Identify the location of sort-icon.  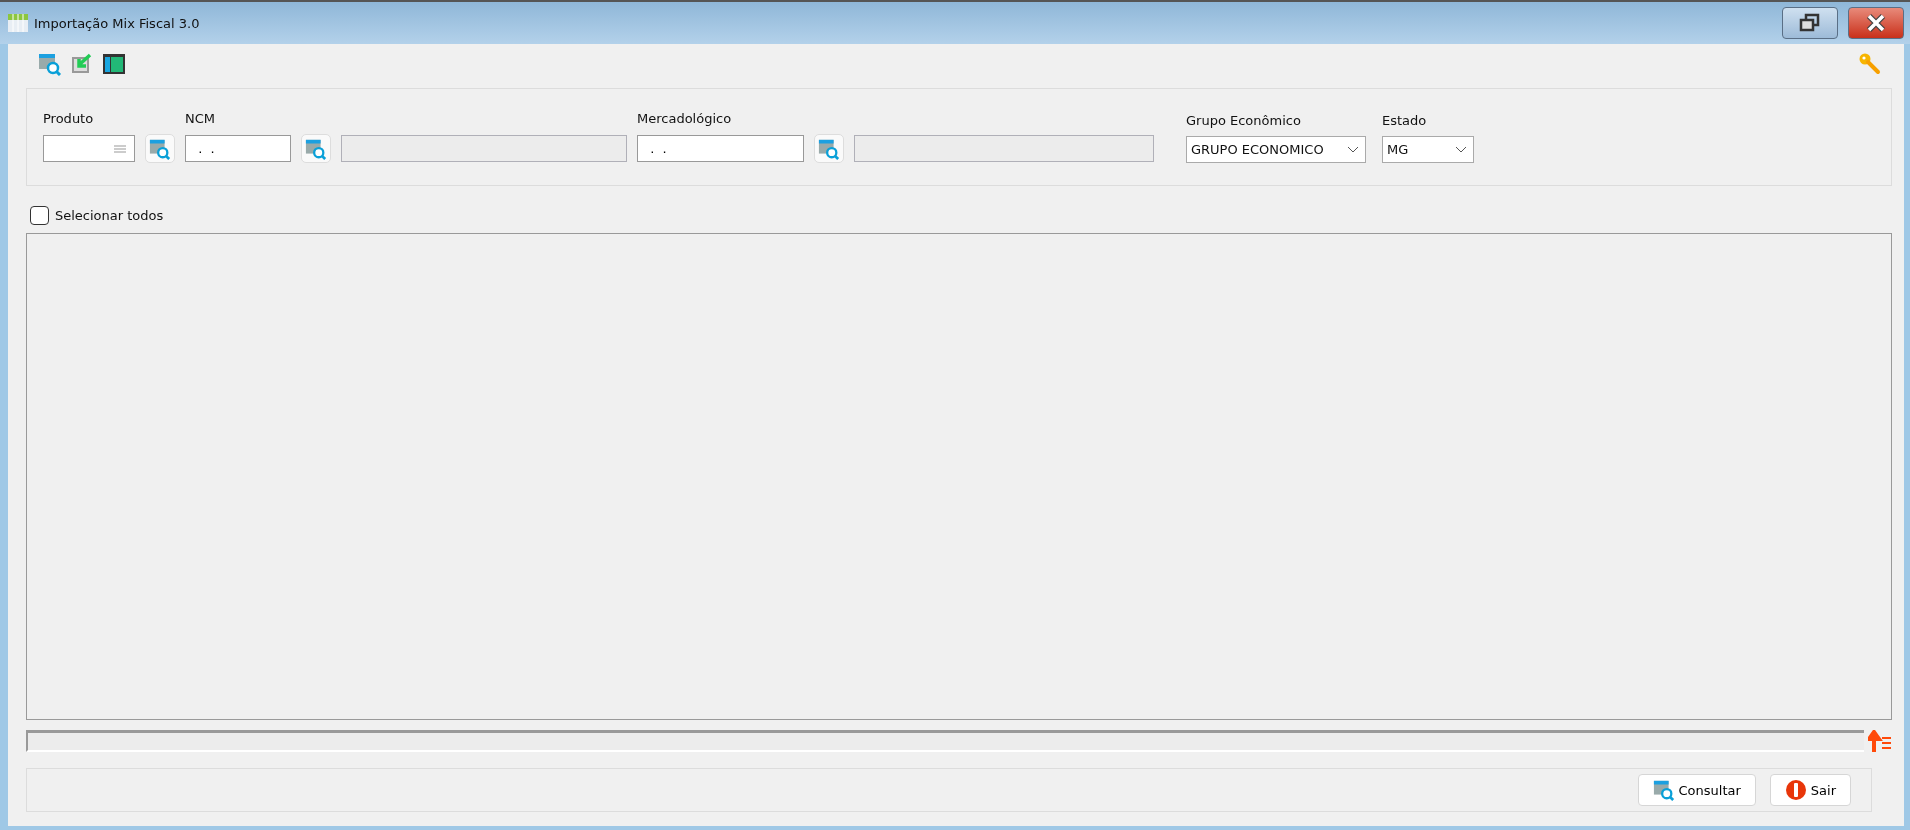
(1880, 741).